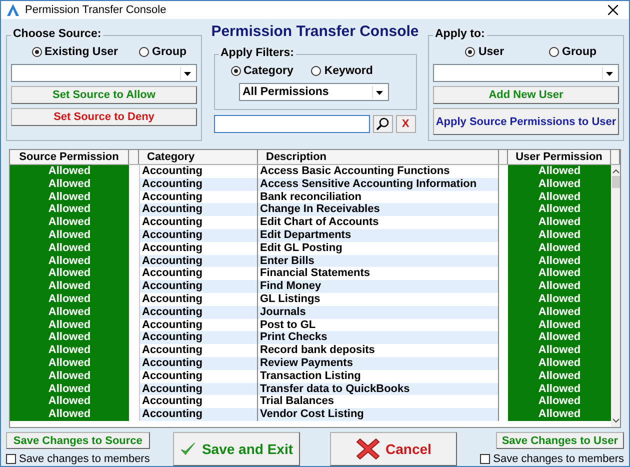 This screenshot has height=467, width=630. Describe the element at coordinates (69, 157) in the screenshot. I see `column-header: Source Permission` at that location.